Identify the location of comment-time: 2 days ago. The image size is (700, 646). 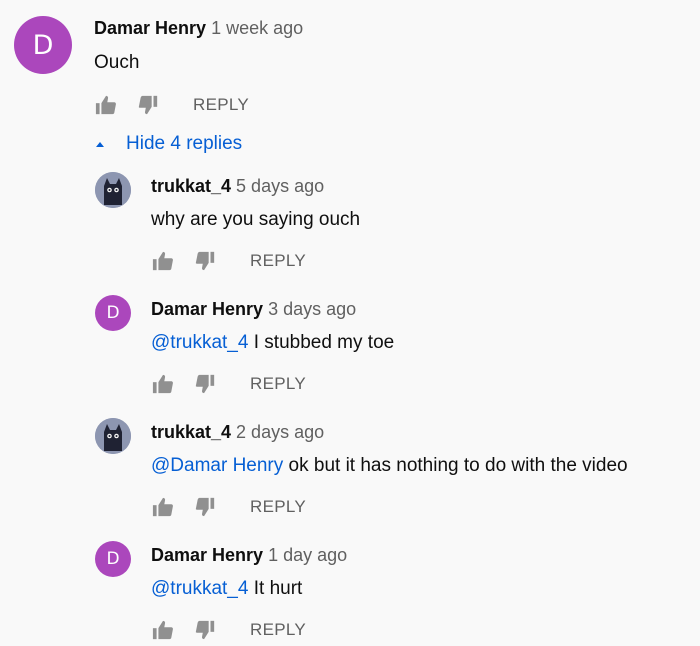
(280, 432).